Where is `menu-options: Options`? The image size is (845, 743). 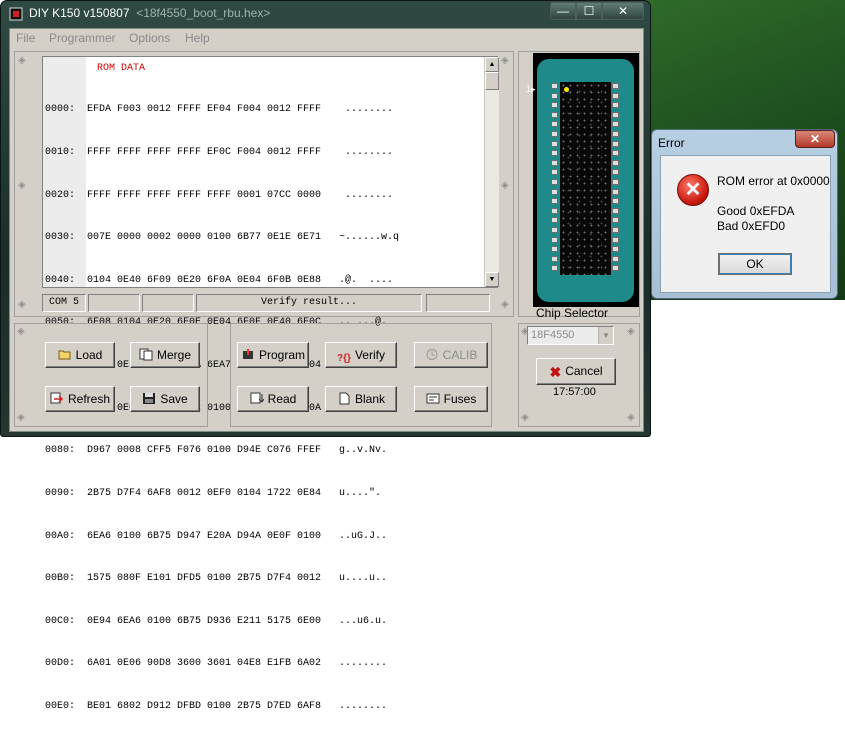 menu-options: Options is located at coordinates (149, 38).